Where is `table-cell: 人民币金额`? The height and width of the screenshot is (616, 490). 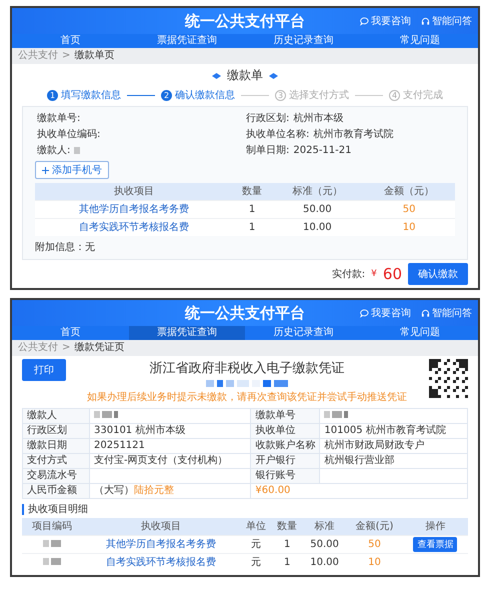 table-cell: 人民币金额 is located at coordinates (56, 491).